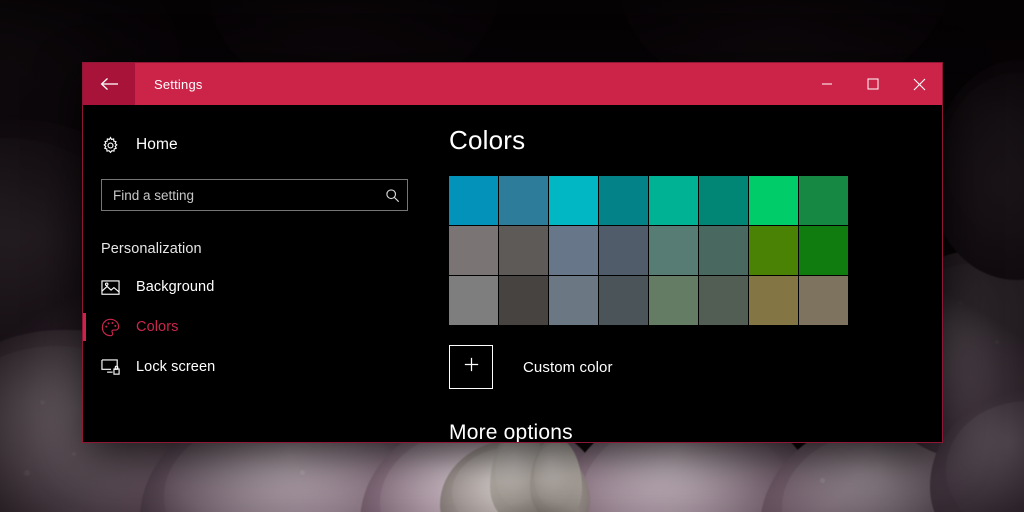 The height and width of the screenshot is (512, 1024). I want to click on custom-color-row: Custom color, so click(695, 367).